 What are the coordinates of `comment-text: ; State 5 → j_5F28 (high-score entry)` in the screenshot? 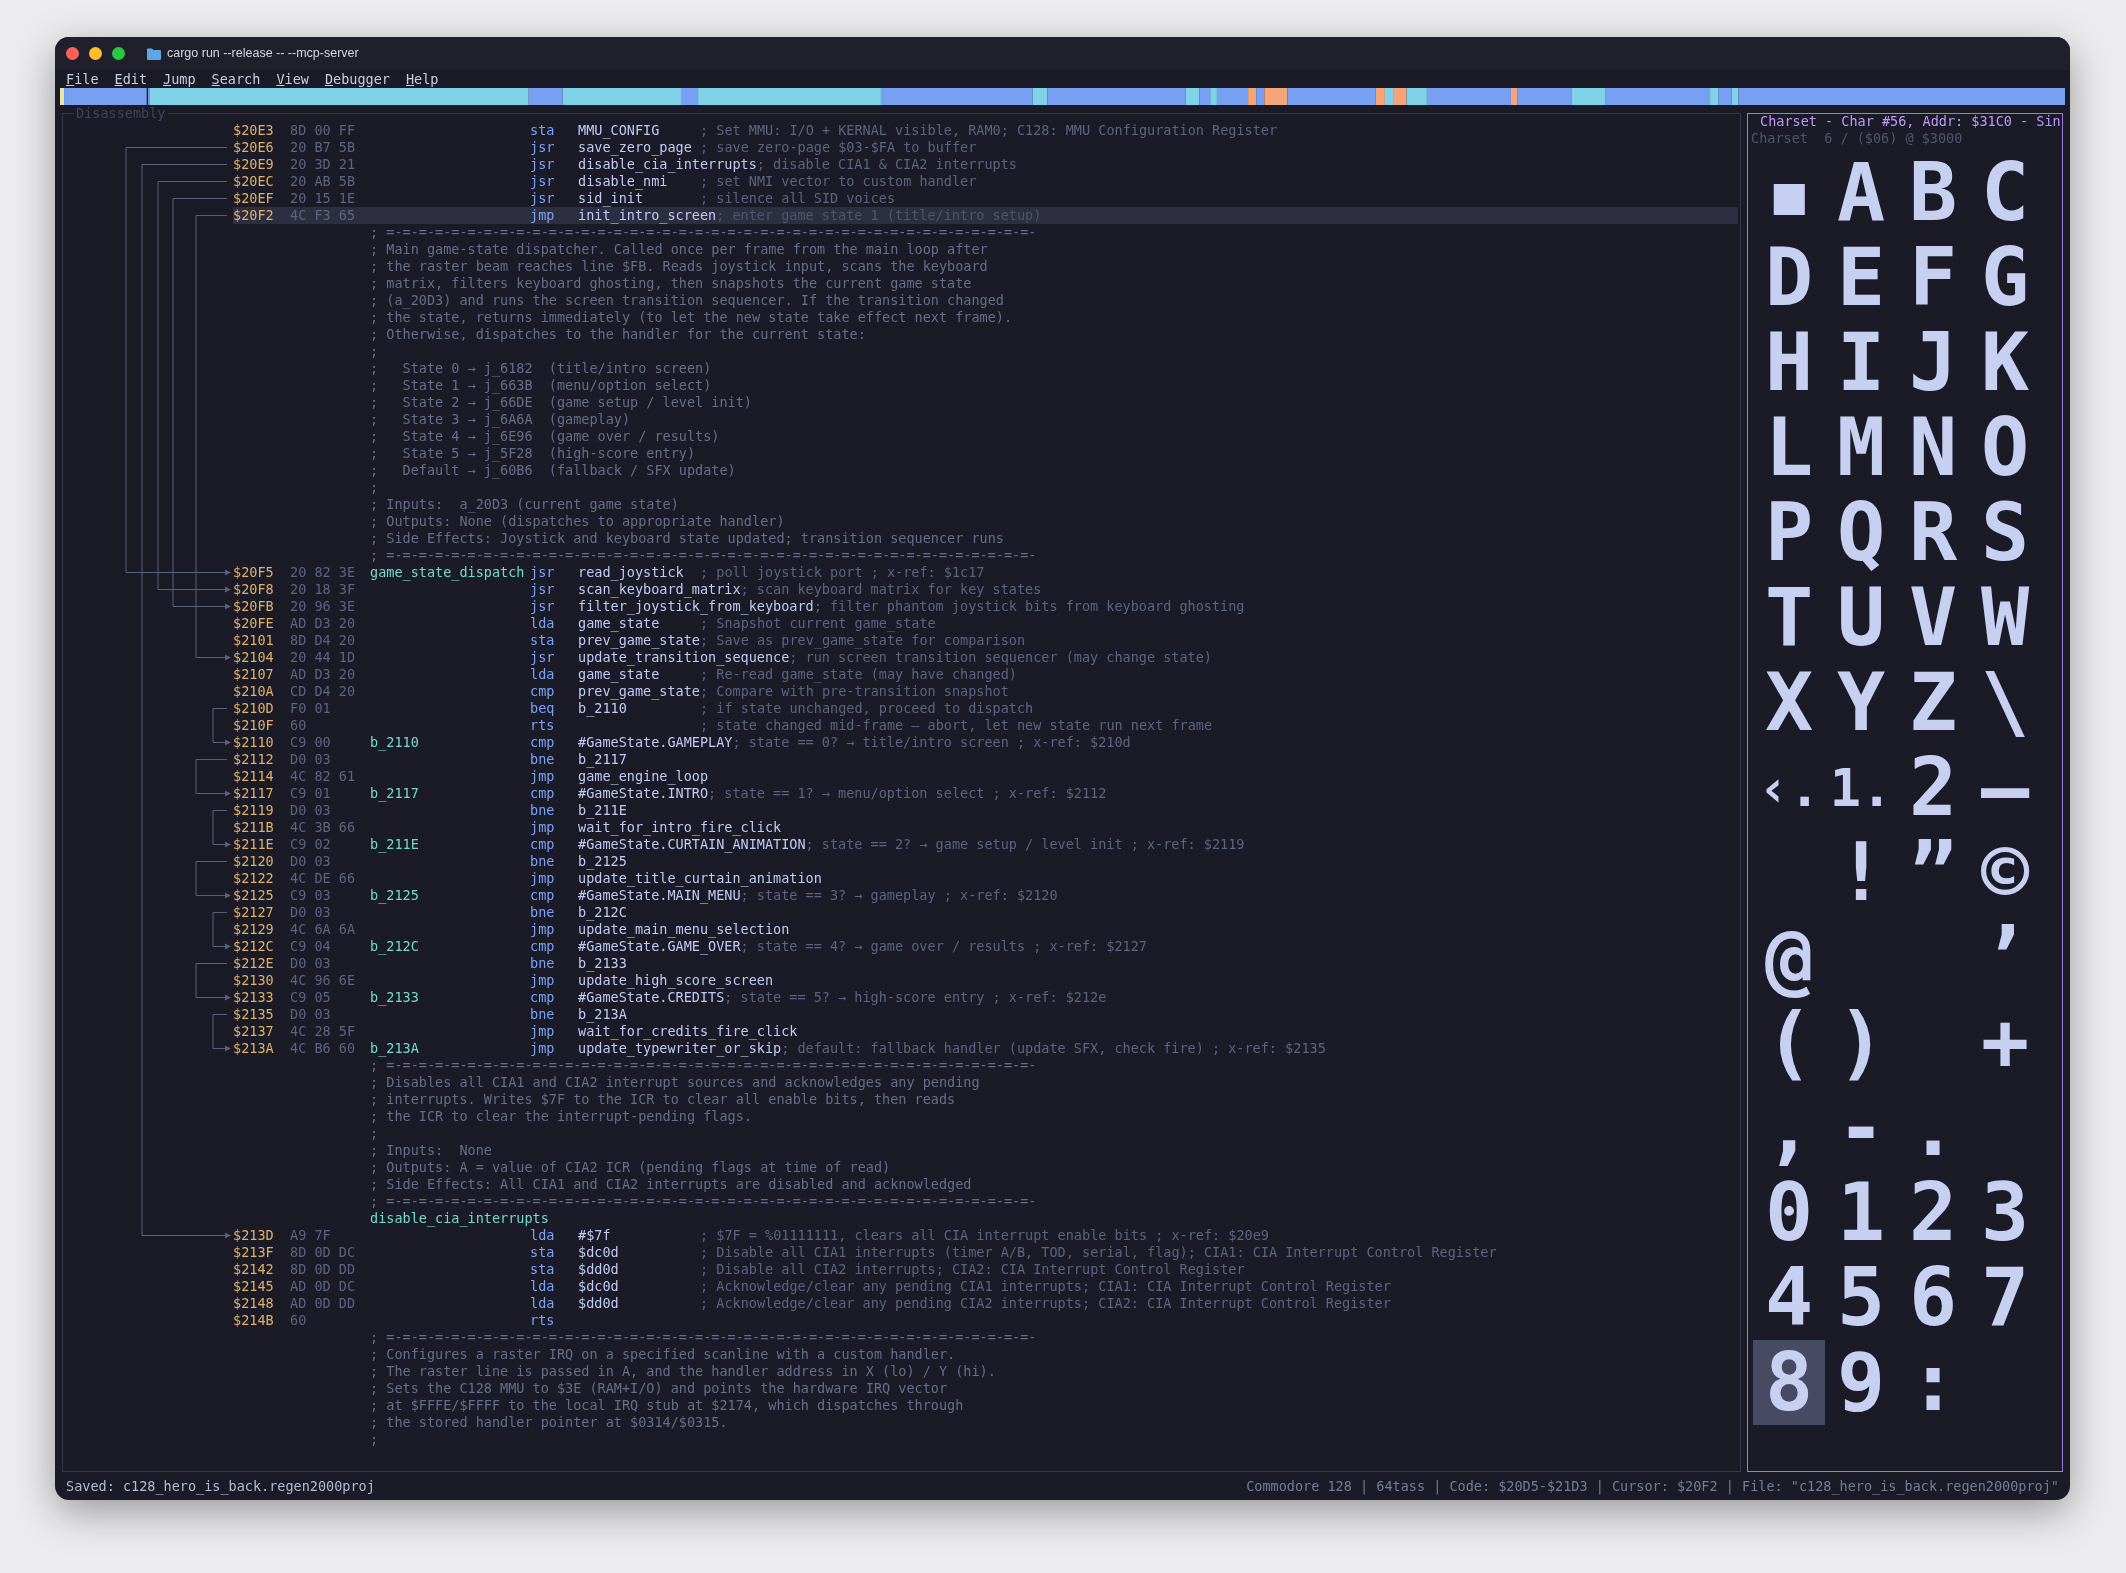 It's located at (533, 454).